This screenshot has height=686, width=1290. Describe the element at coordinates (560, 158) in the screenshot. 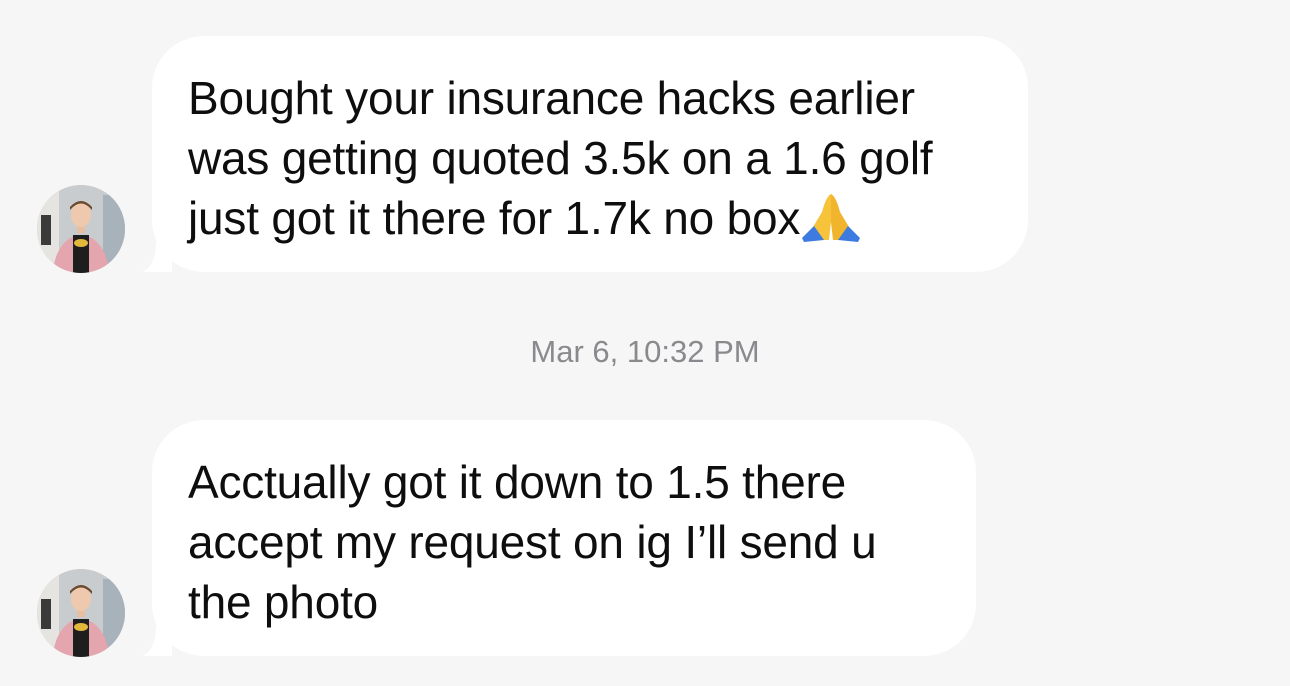

I see `message-line: was getting quoted 3.5k on a 1.6 golf` at that location.